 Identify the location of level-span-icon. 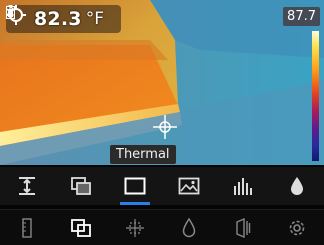
(27, 186).